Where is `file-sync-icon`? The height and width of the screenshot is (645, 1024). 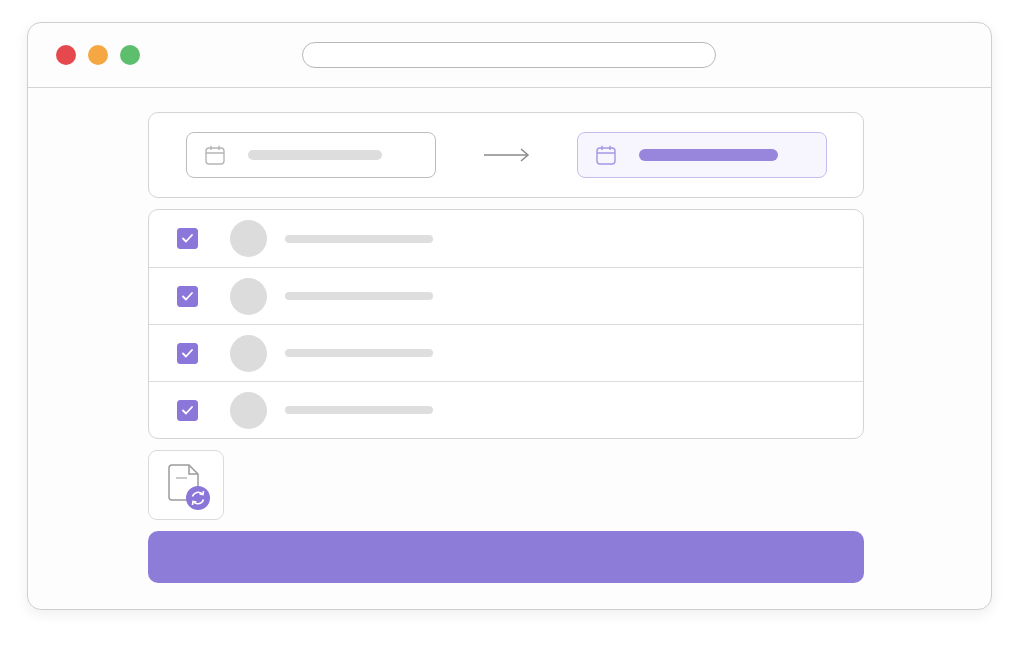 file-sync-icon is located at coordinates (189, 487).